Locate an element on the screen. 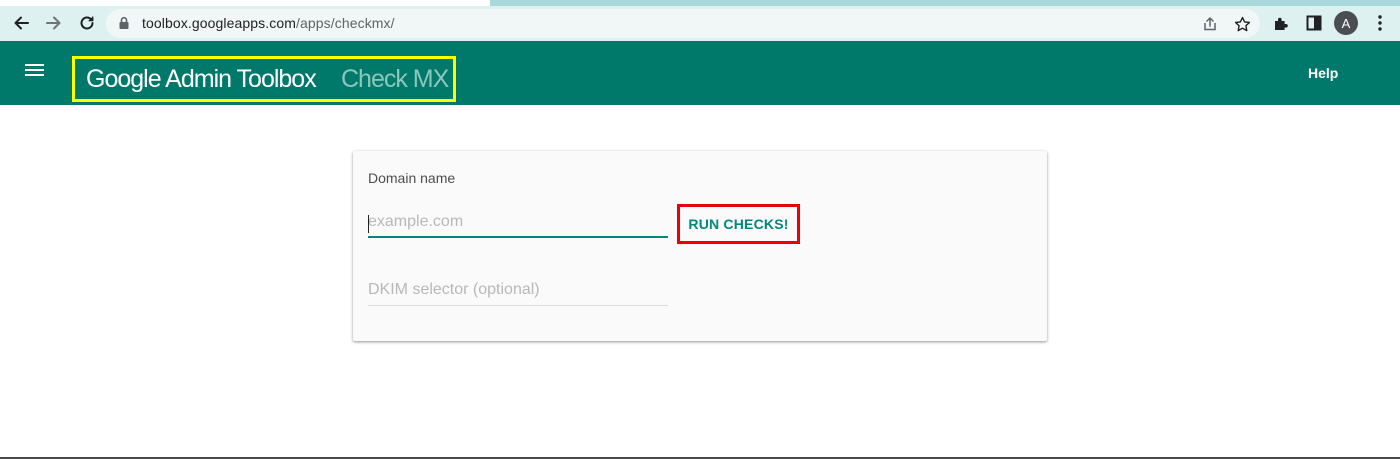 The image size is (1400, 459). app-header: Google Admin Toolbox Check MX Help is located at coordinates (700, 73).